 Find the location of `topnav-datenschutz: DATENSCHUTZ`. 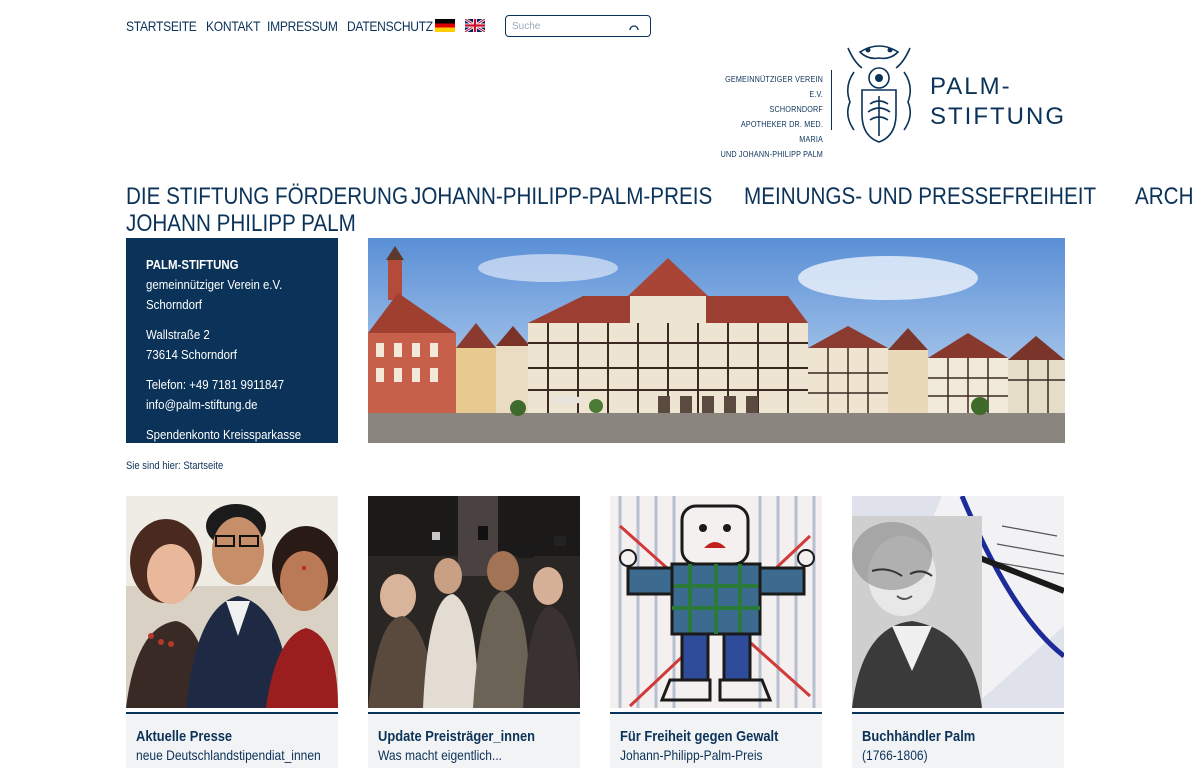

topnav-datenschutz: DATENSCHUTZ is located at coordinates (390, 26).